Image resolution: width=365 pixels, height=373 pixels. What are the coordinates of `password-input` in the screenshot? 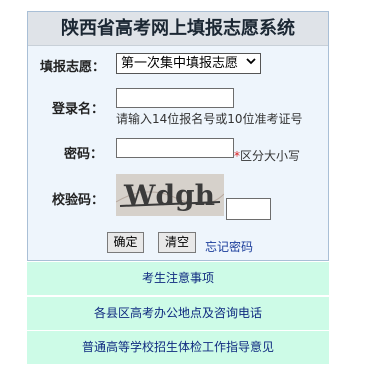 It's located at (175, 148).